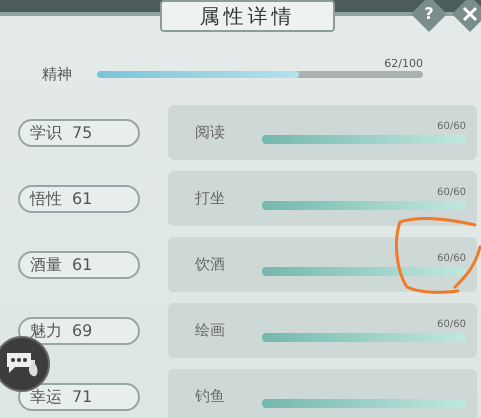  What do you see at coordinates (210, 397) in the screenshot?
I see `skill-label: 钓鱼` at bounding box center [210, 397].